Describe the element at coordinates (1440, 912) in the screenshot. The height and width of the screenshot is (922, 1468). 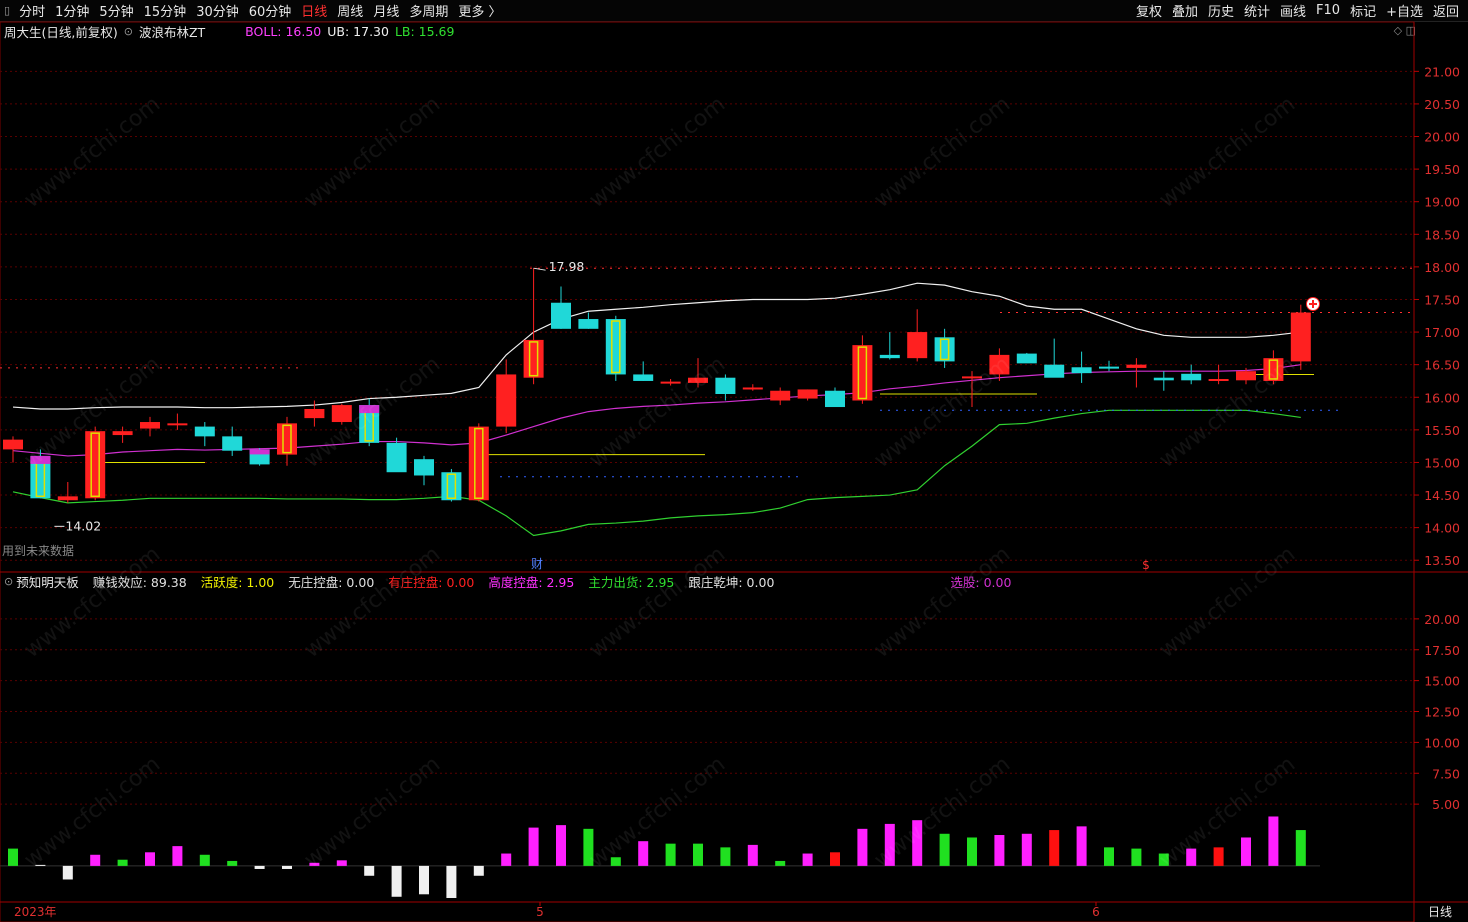
I see `period-label: 日线` at that location.